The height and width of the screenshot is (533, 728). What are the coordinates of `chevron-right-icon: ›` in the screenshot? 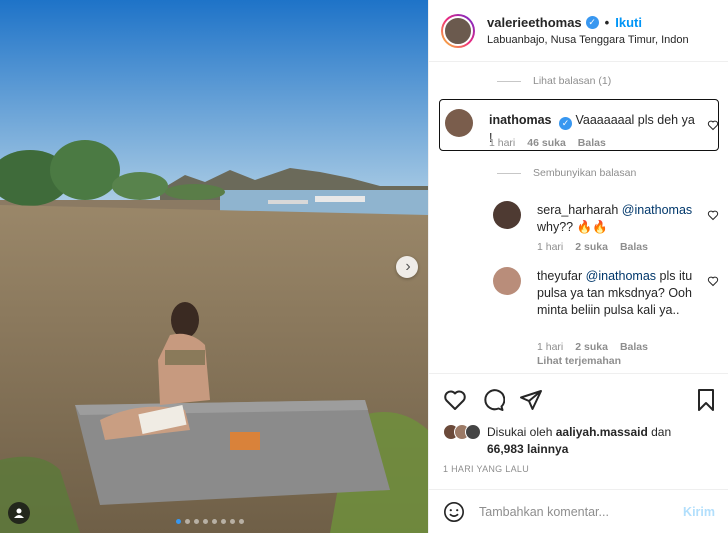 It's located at (408, 266).